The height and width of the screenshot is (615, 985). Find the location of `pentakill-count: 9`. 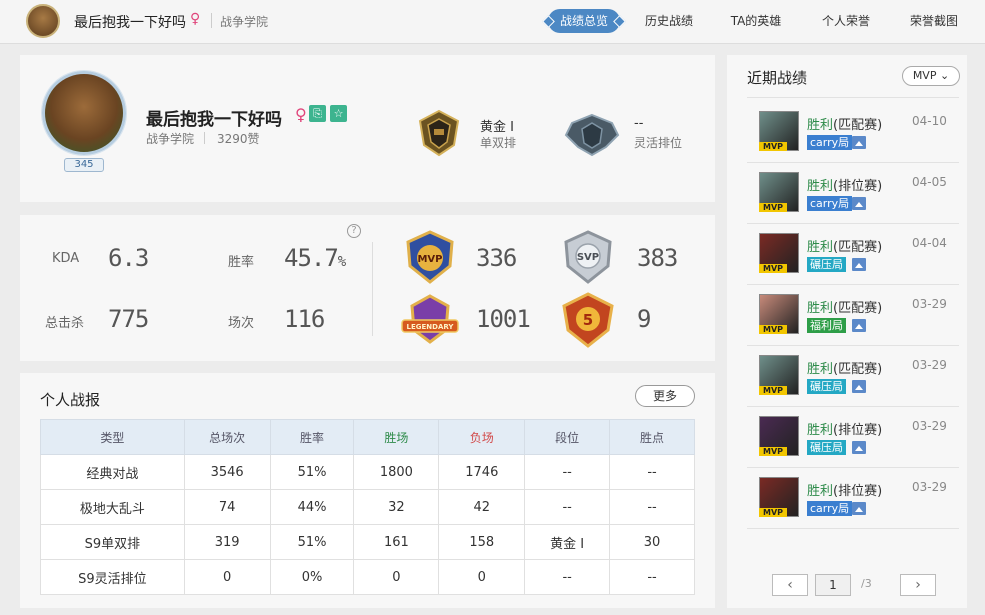

pentakill-count: 9 is located at coordinates (644, 319).